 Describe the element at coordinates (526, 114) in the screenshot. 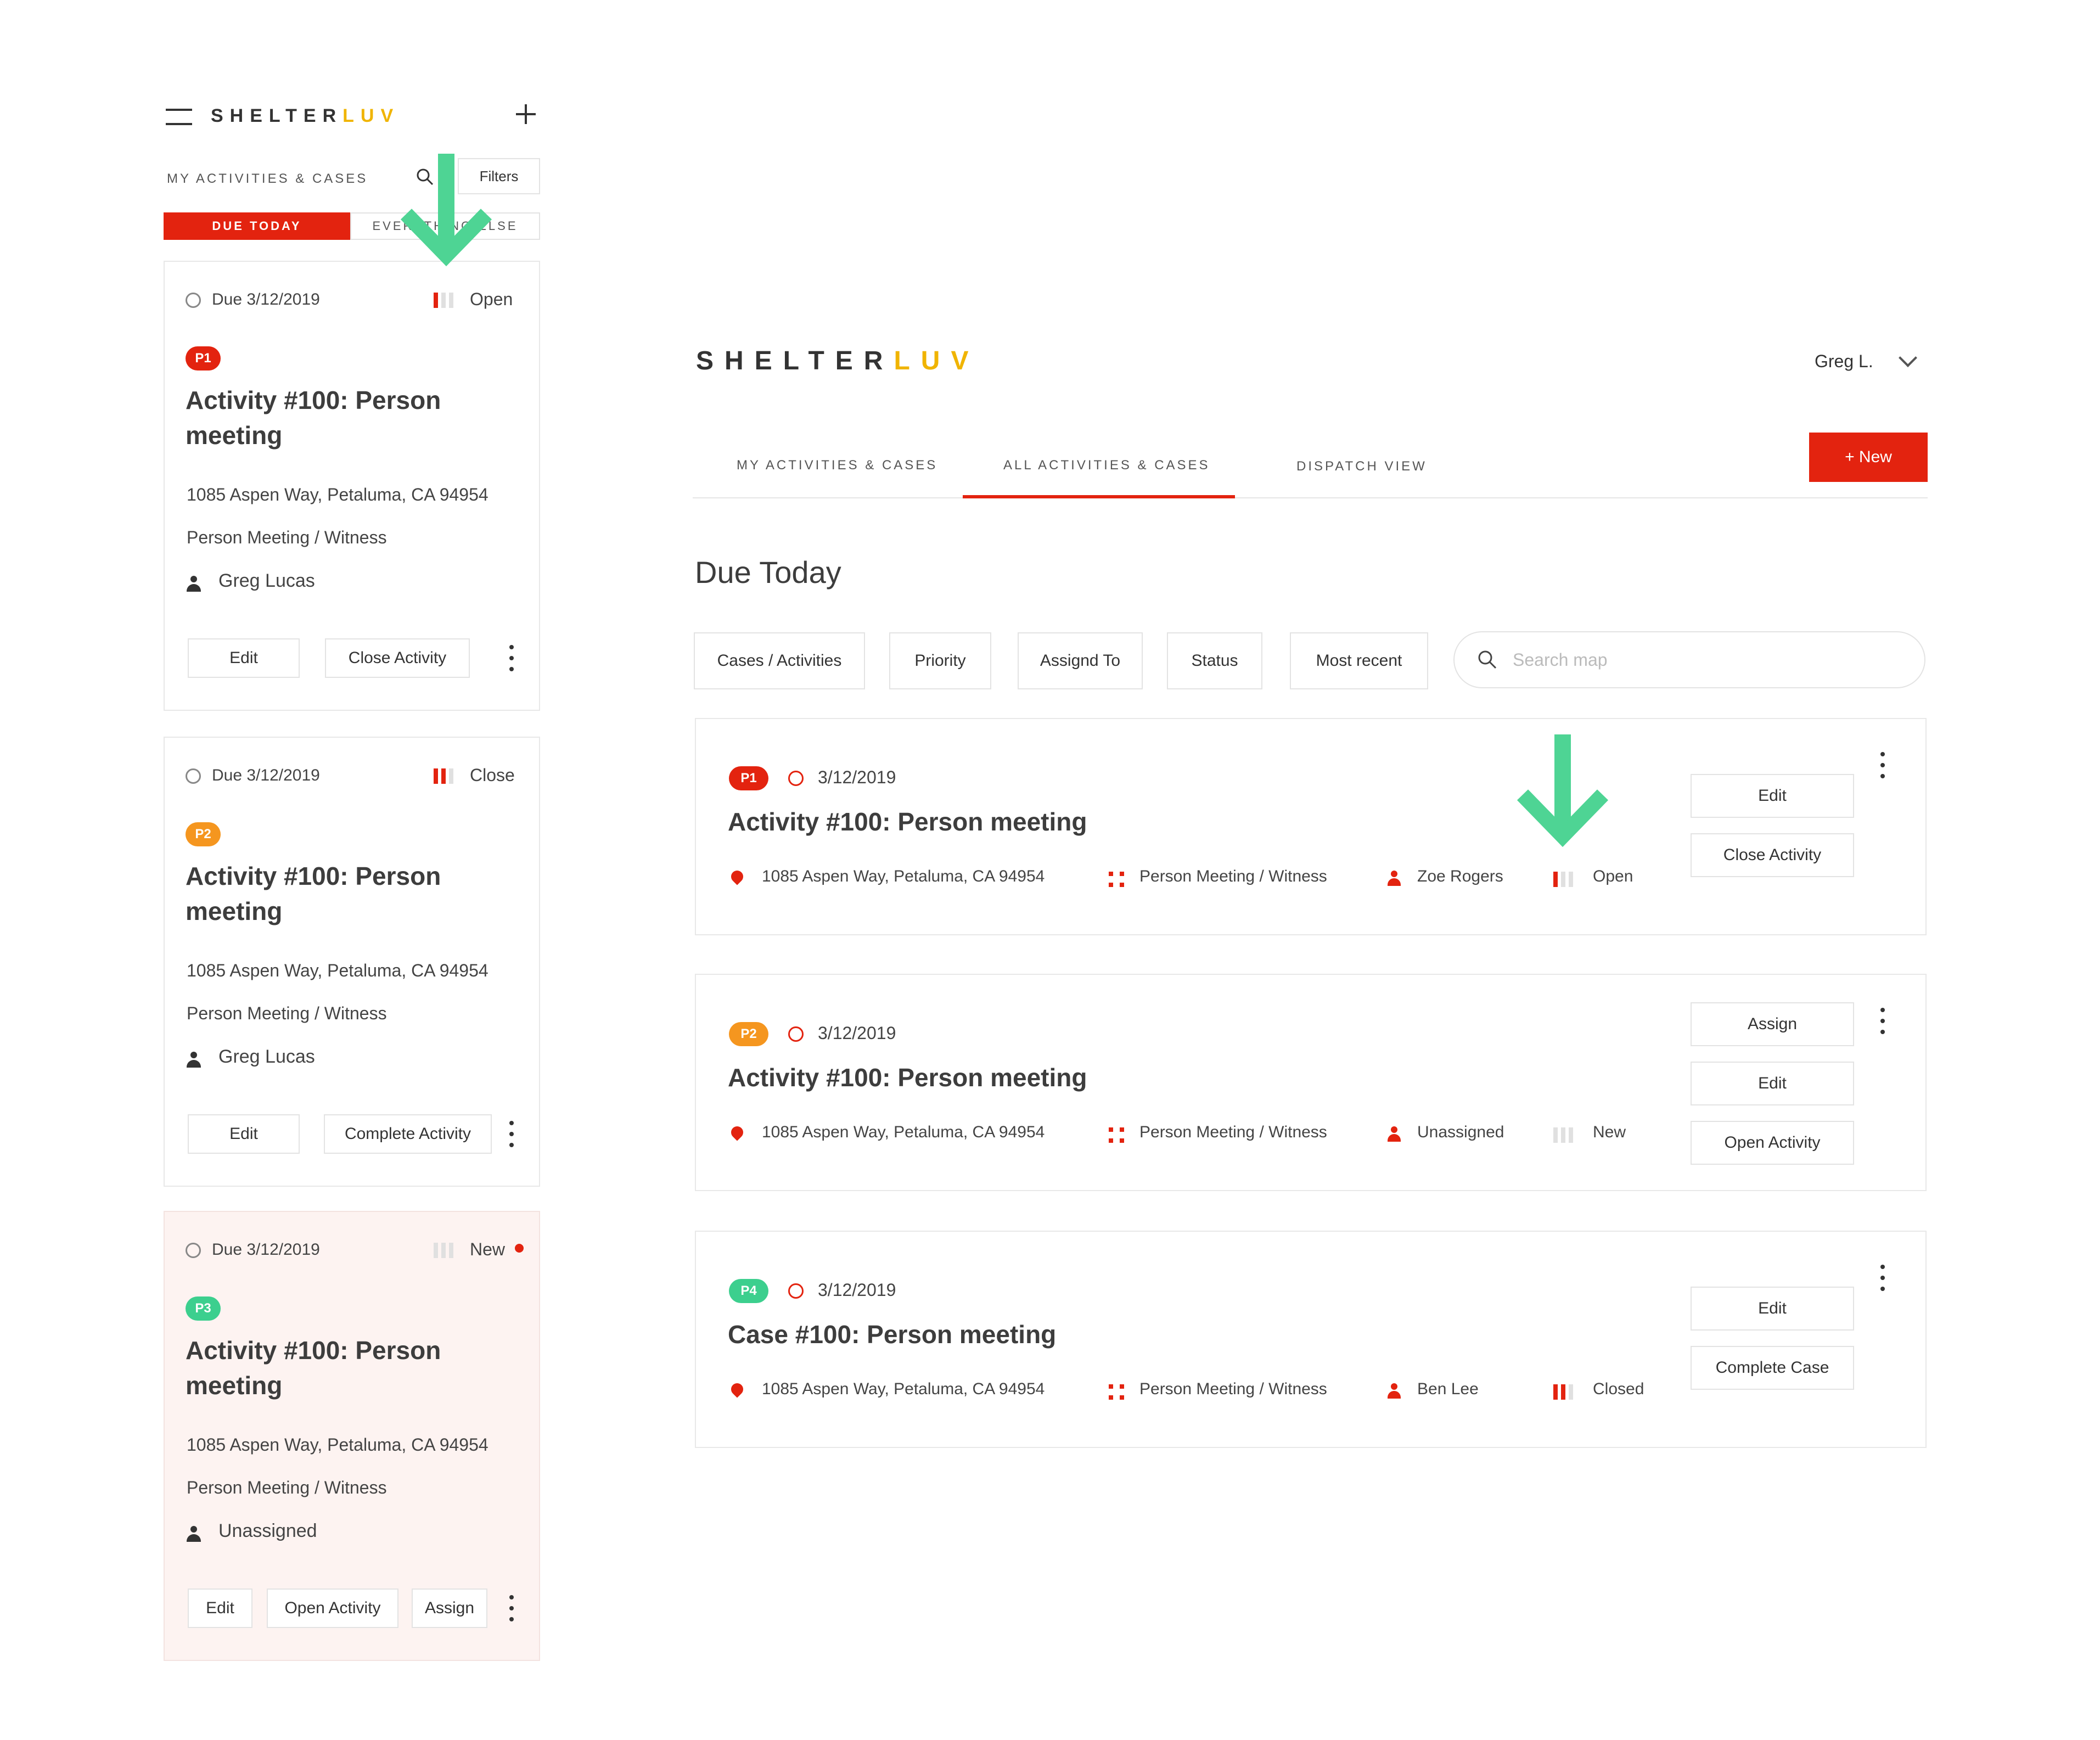

I see `plus-icon` at that location.